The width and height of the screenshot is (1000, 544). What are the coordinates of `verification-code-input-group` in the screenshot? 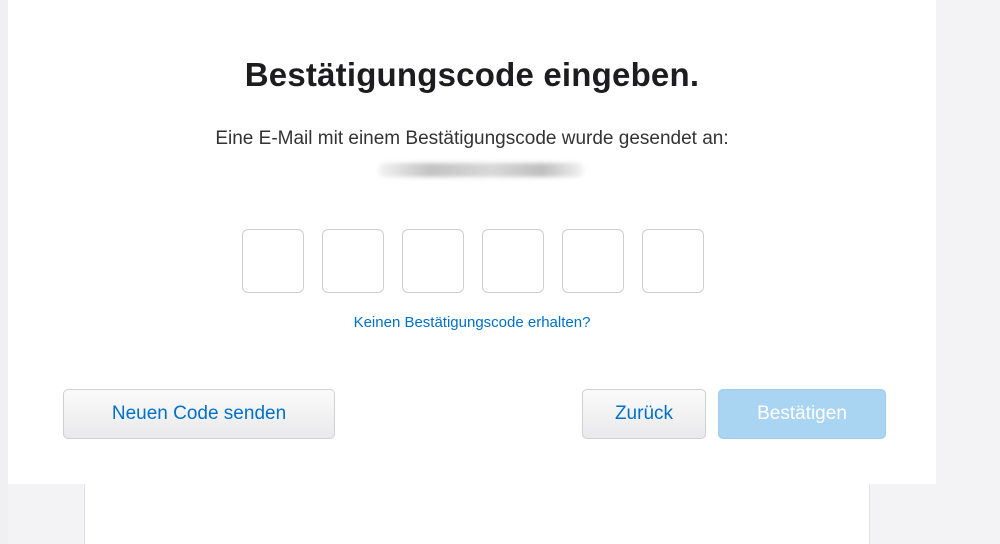 It's located at (475, 262).